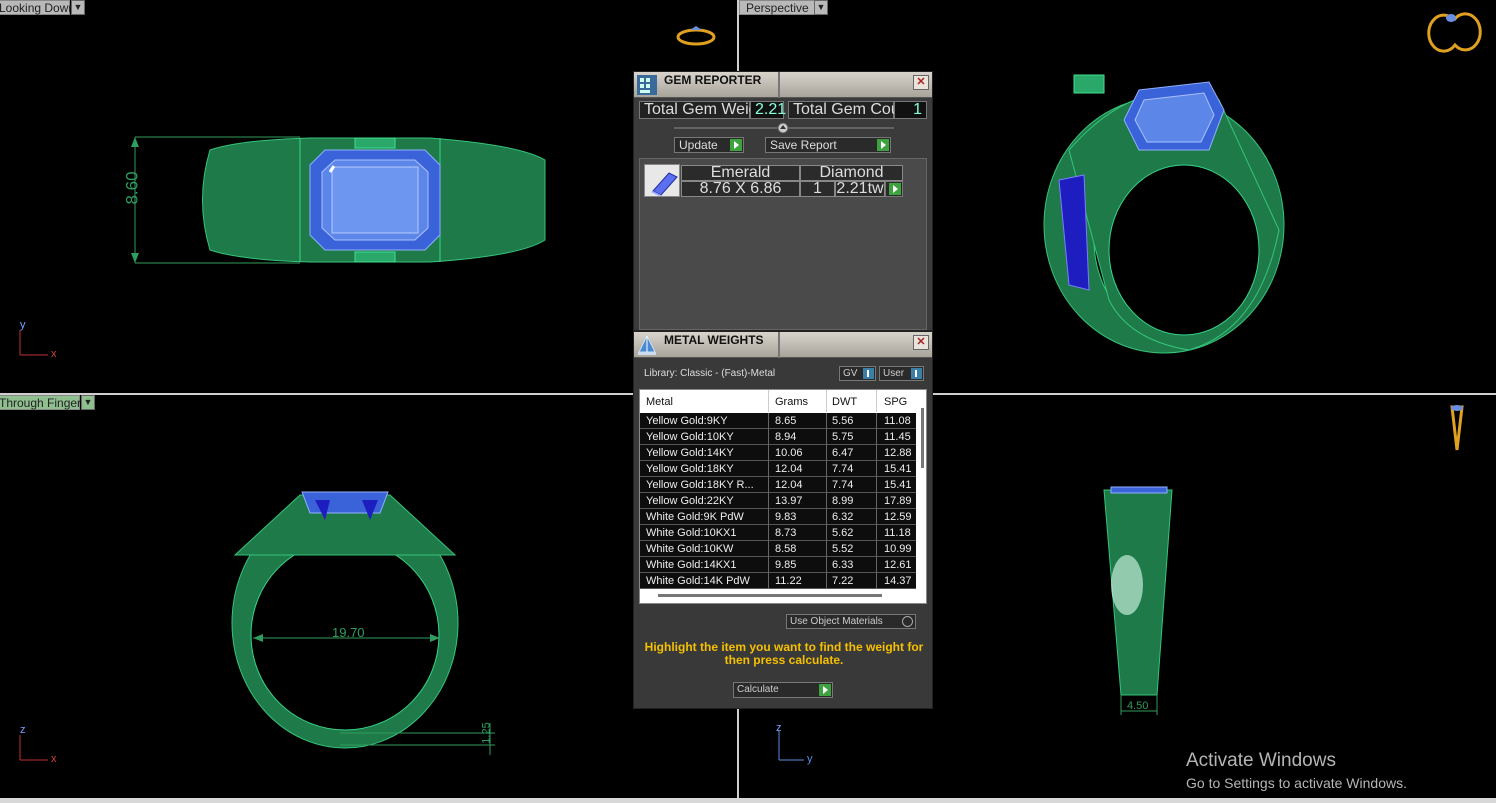 This screenshot has width=1496, height=803. Describe the element at coordinates (690, 437) in the screenshot. I see `table-cell: Yellow Gold:10KY` at that location.